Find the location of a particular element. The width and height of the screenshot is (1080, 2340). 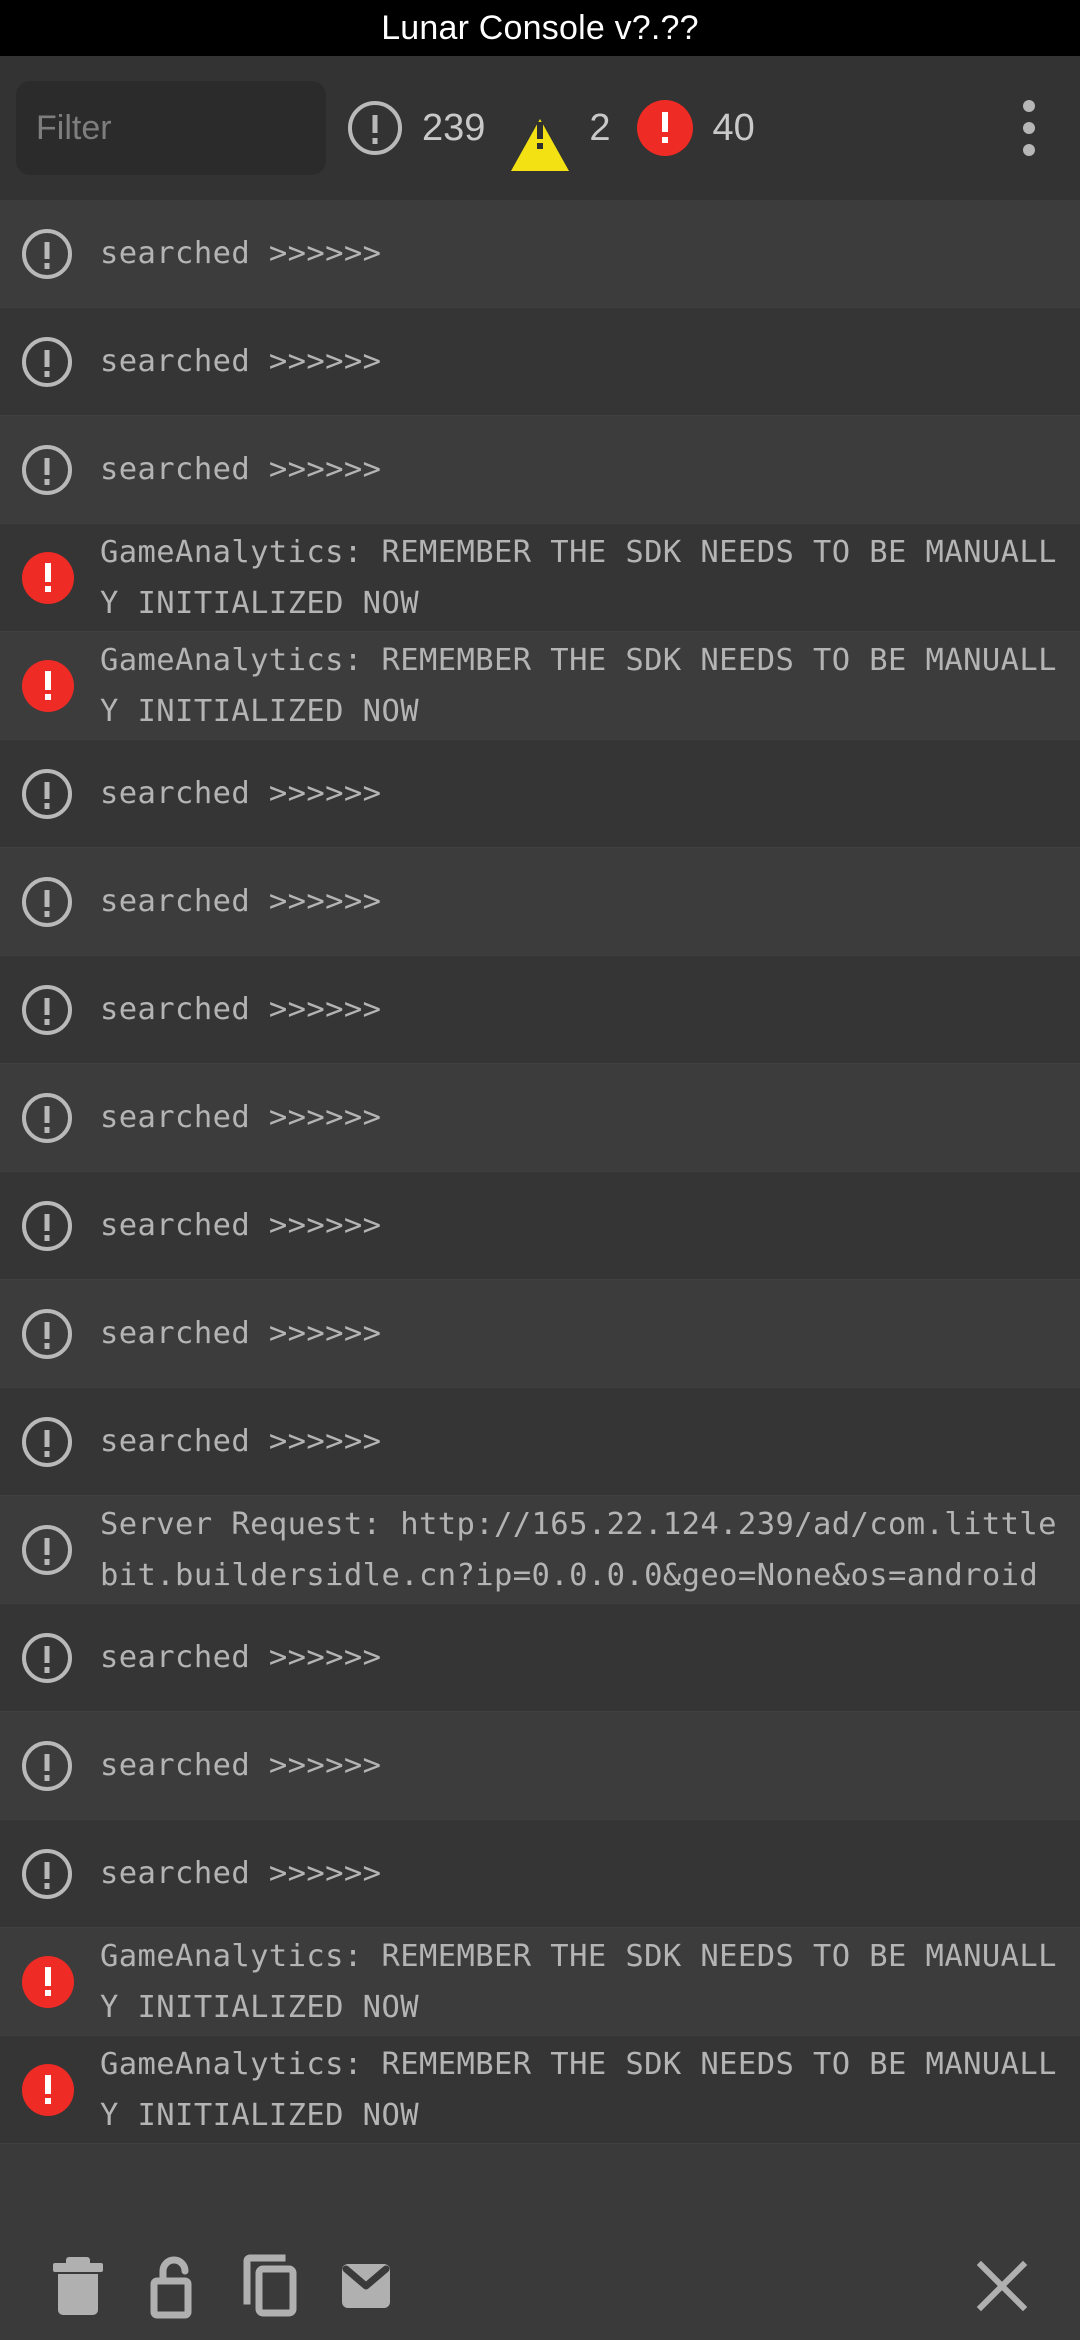

clear-button is located at coordinates (78, 2286).